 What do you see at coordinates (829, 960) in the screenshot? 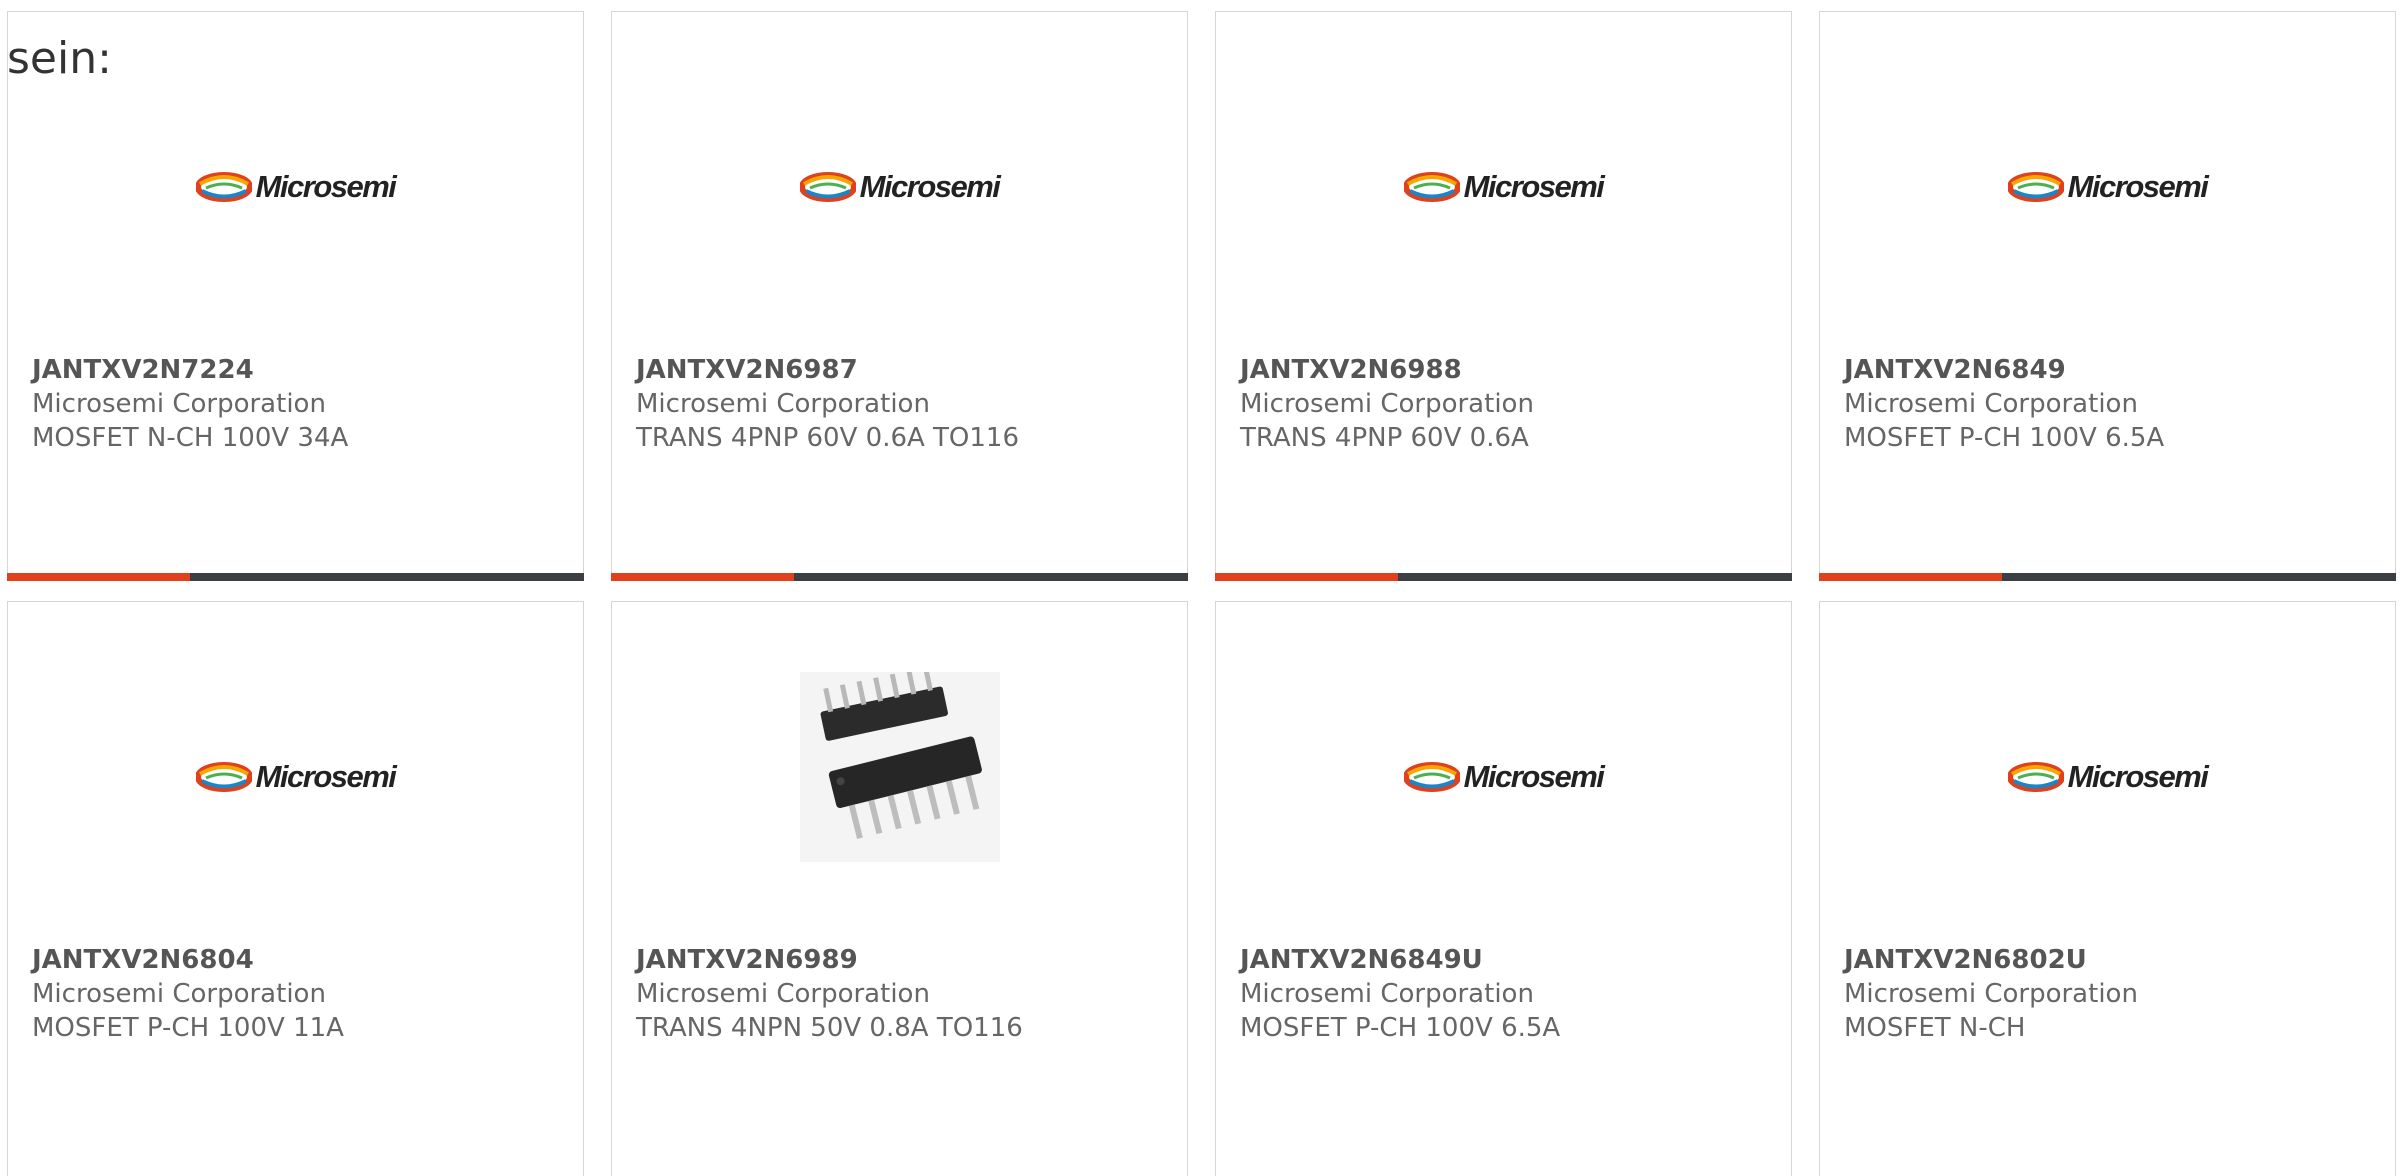
I see `part-number: JANTXV2N6989` at bounding box center [829, 960].